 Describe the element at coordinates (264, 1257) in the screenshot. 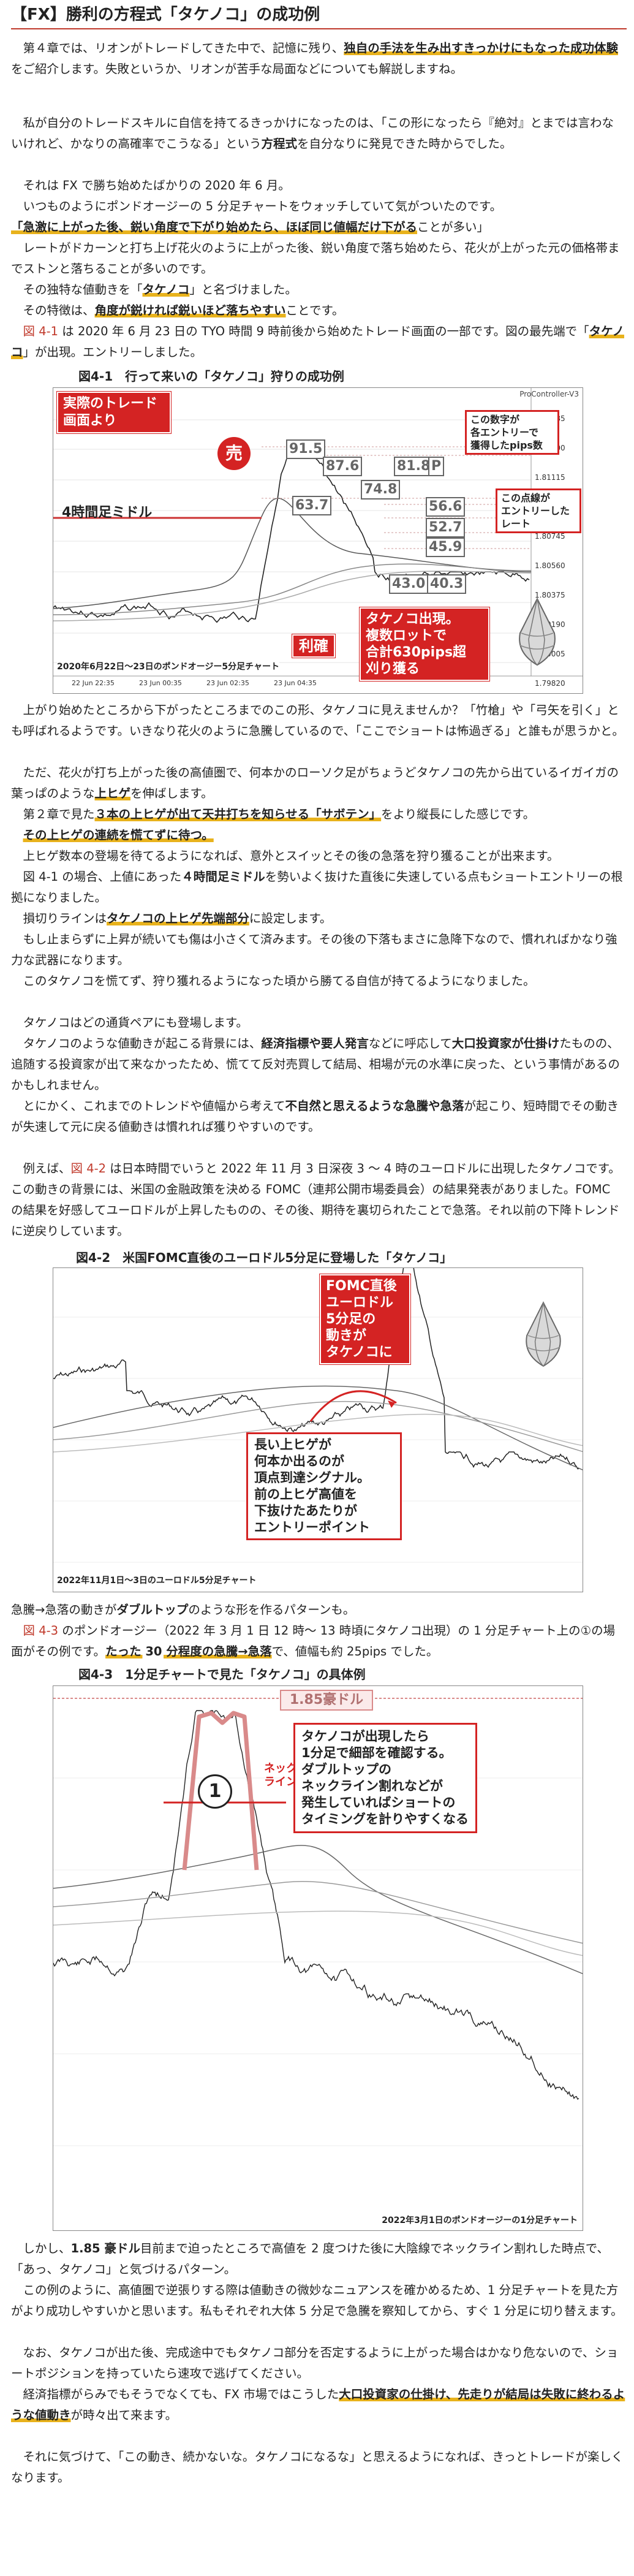

I see `figure-caption: 図4-2 米国FOMC直後のユーロドル5分足に登場した「タケノコ」` at that location.